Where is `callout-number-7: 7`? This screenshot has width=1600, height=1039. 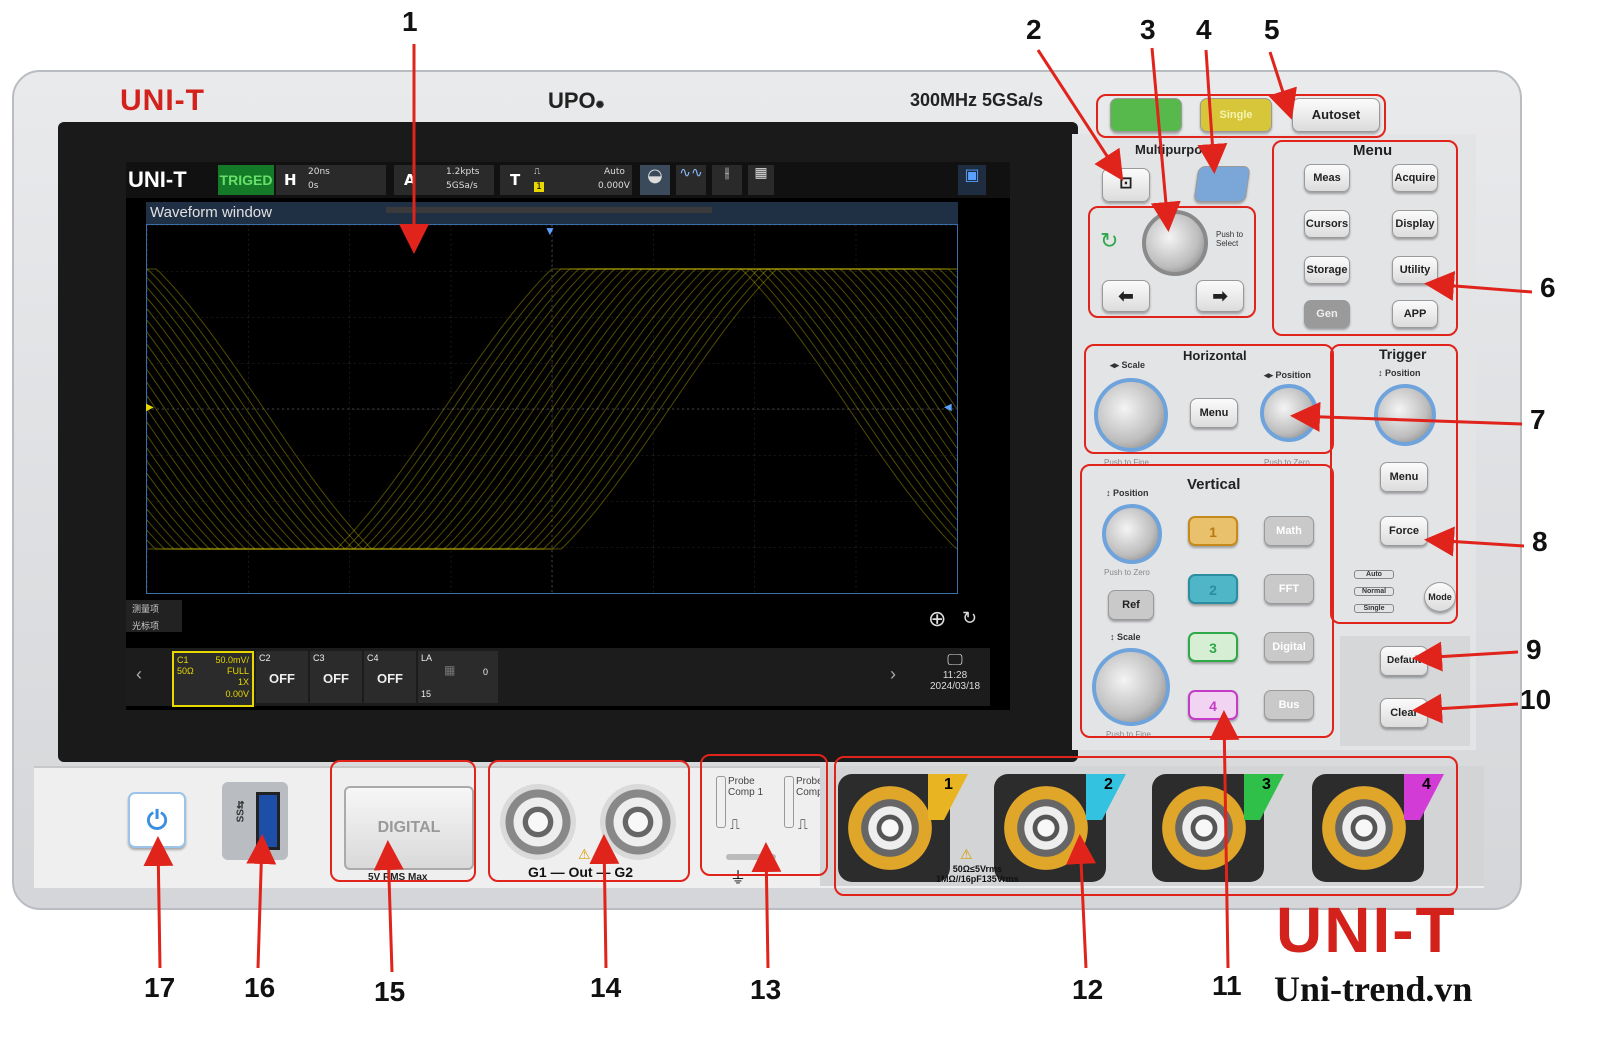 callout-number-7: 7 is located at coordinates (1538, 419).